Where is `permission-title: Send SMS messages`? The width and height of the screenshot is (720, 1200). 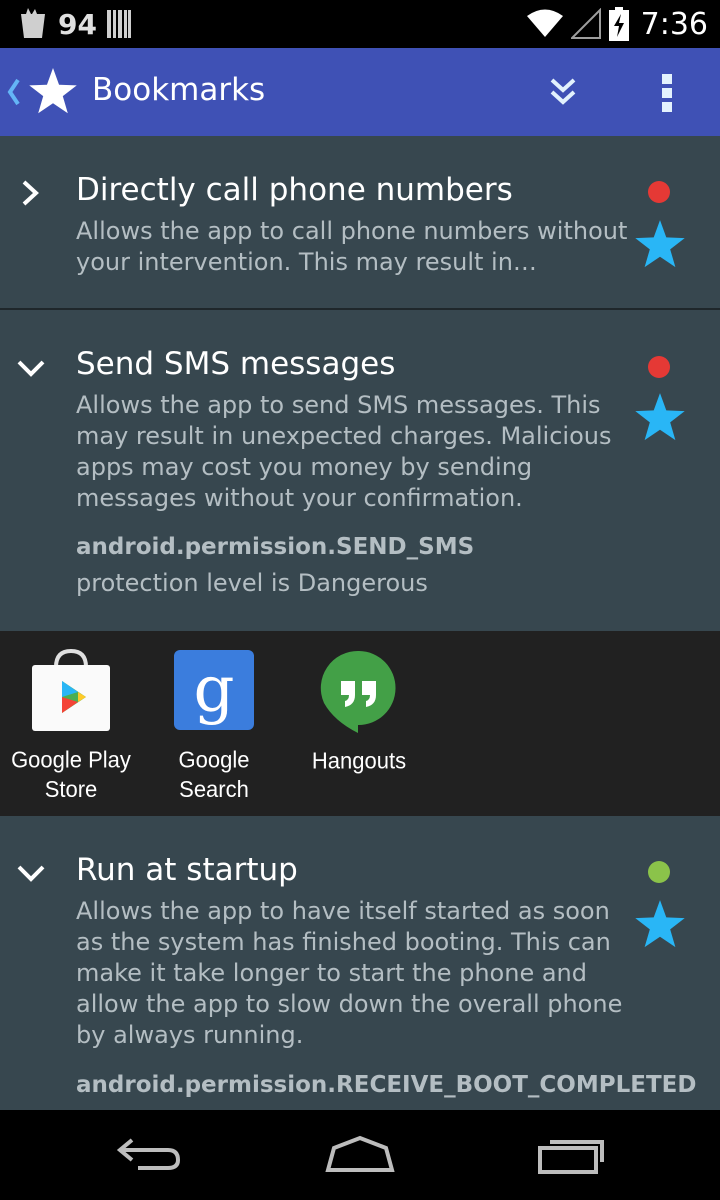
permission-title: Send SMS messages is located at coordinates (236, 364).